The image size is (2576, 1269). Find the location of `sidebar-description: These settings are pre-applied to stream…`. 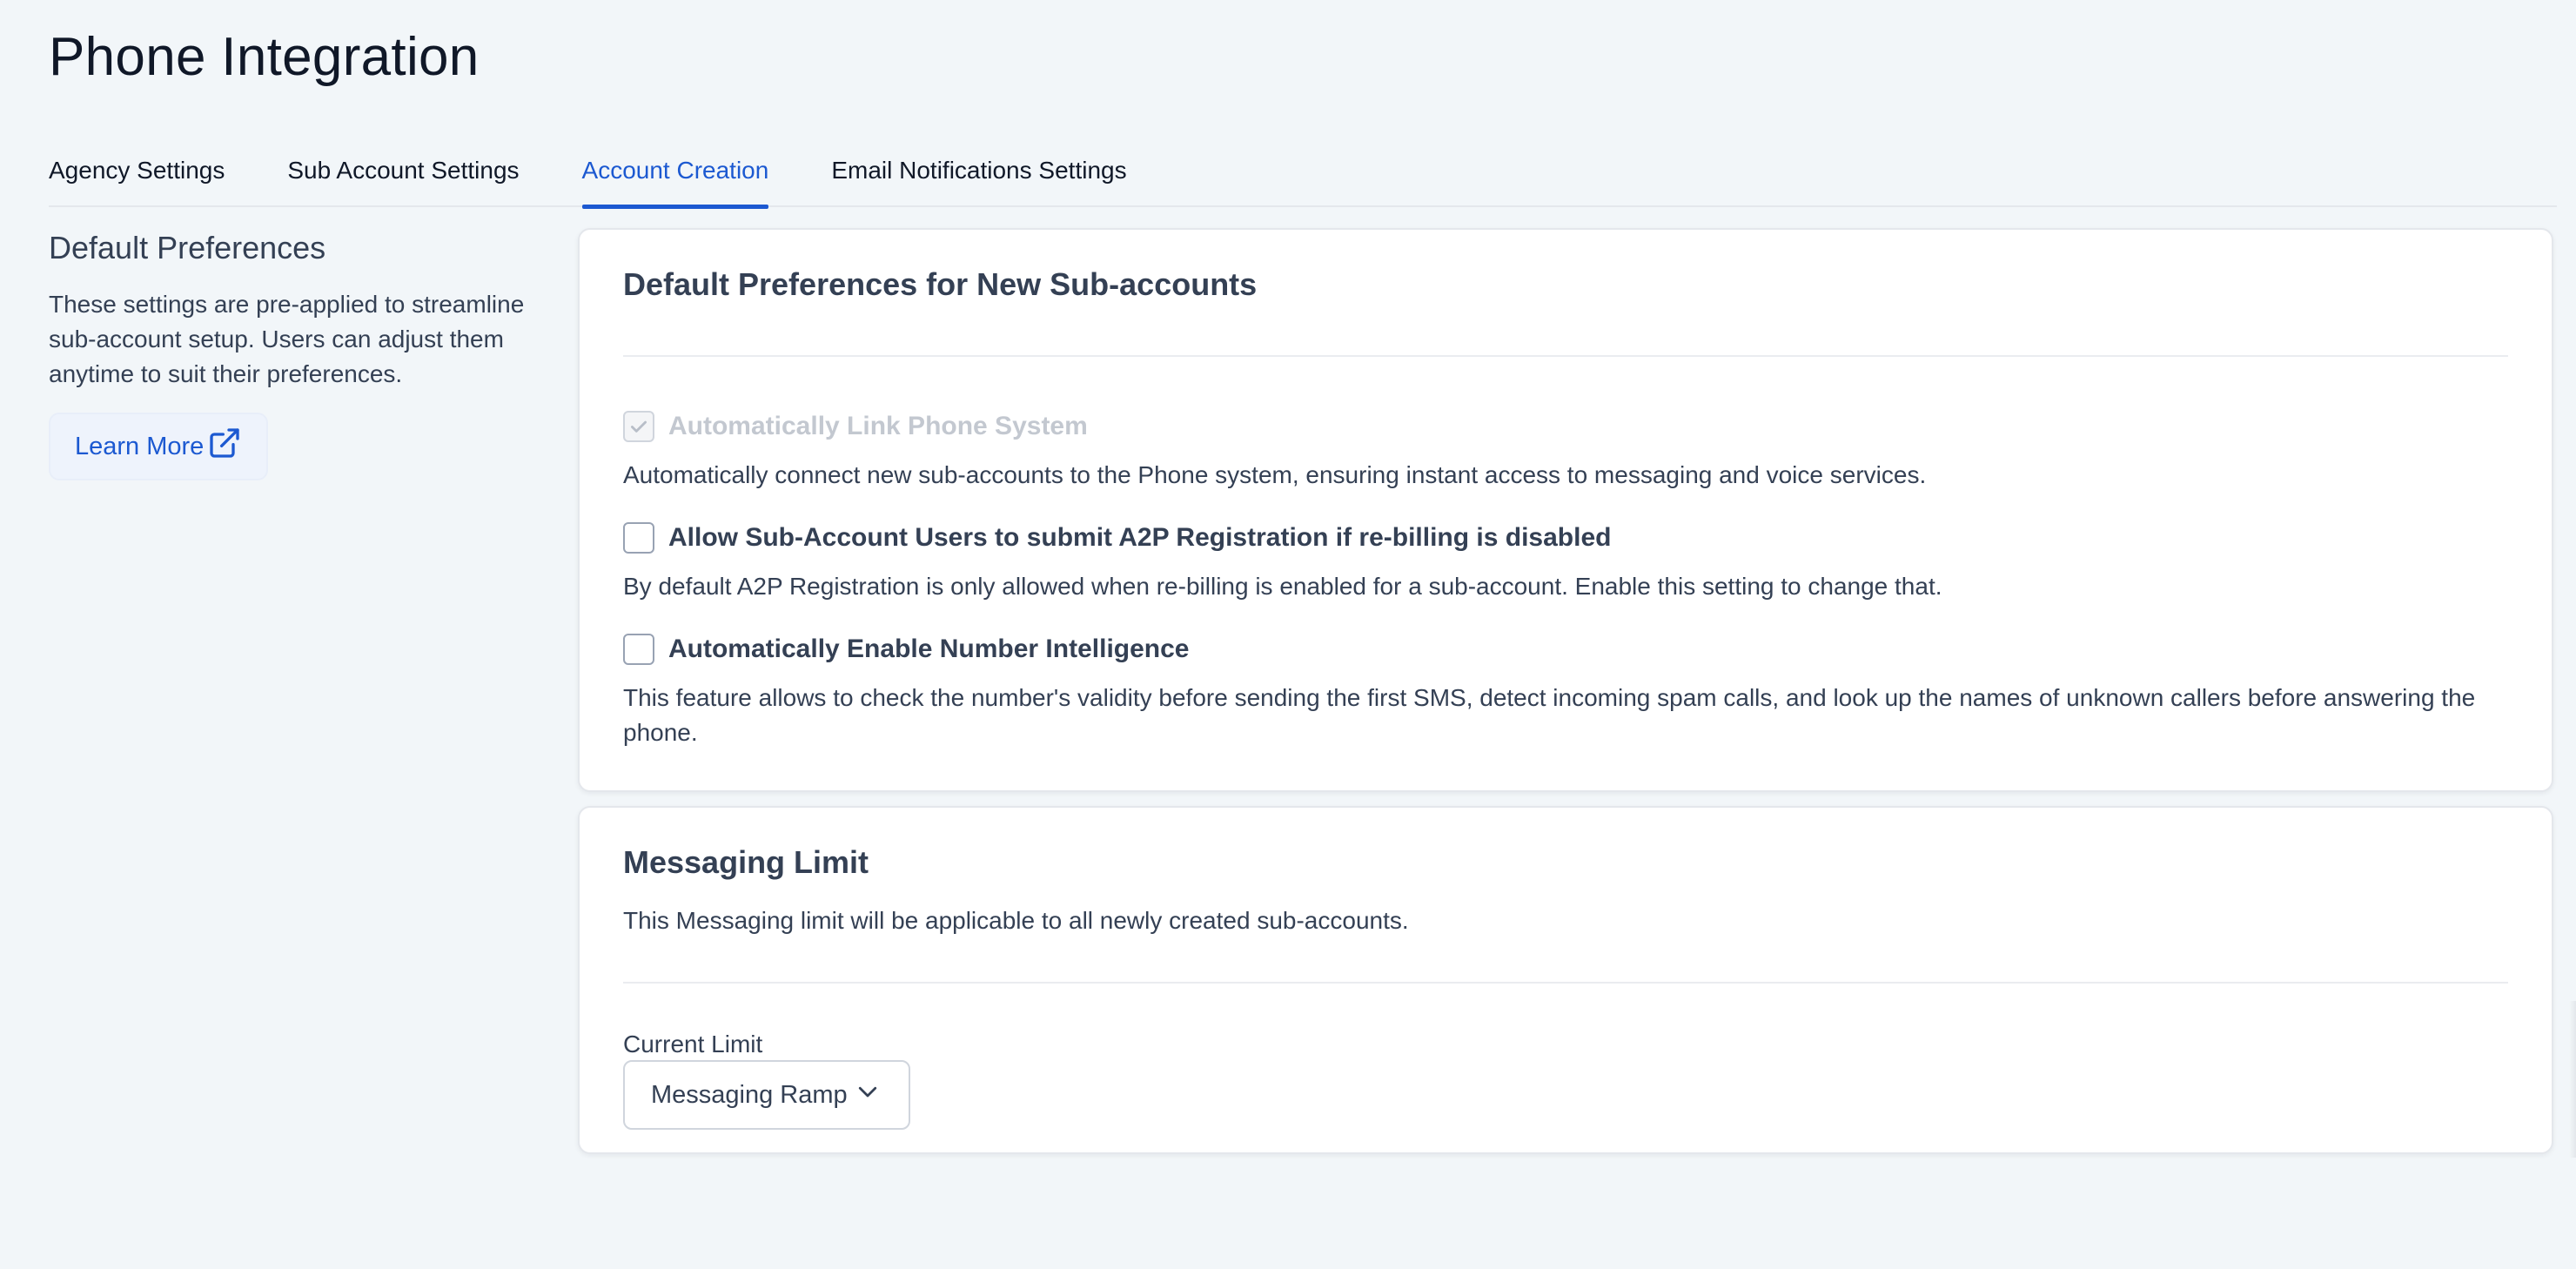

sidebar-description: These settings are pre-applied to stream… is located at coordinates (287, 339).